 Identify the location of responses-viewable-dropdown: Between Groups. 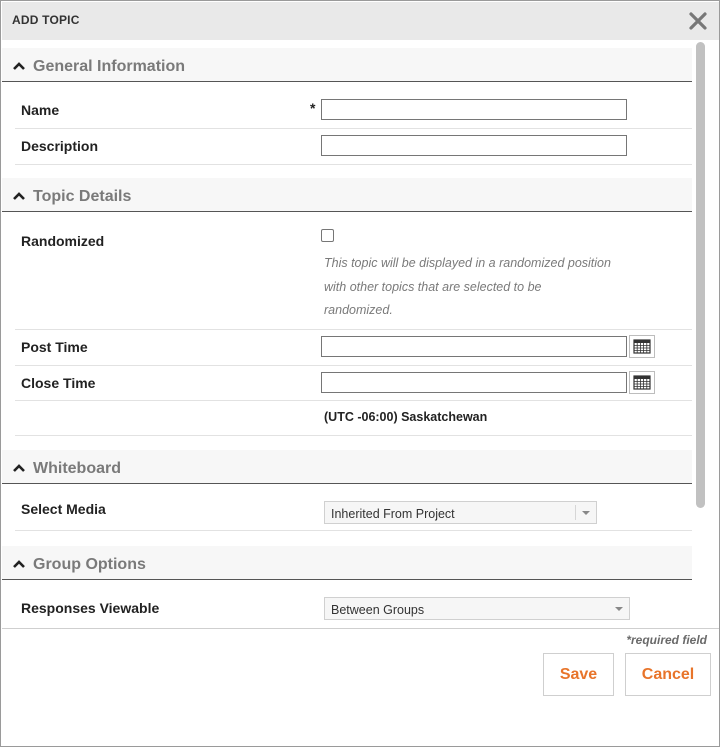
(477, 608).